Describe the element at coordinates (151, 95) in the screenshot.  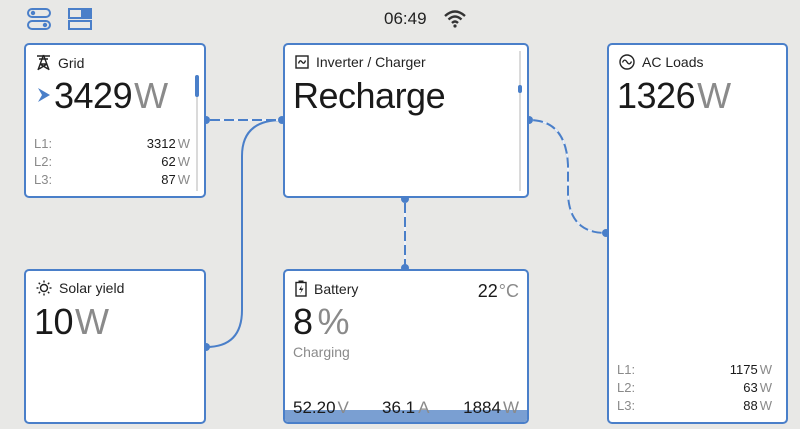
I see `grid-power-unit: W` at that location.